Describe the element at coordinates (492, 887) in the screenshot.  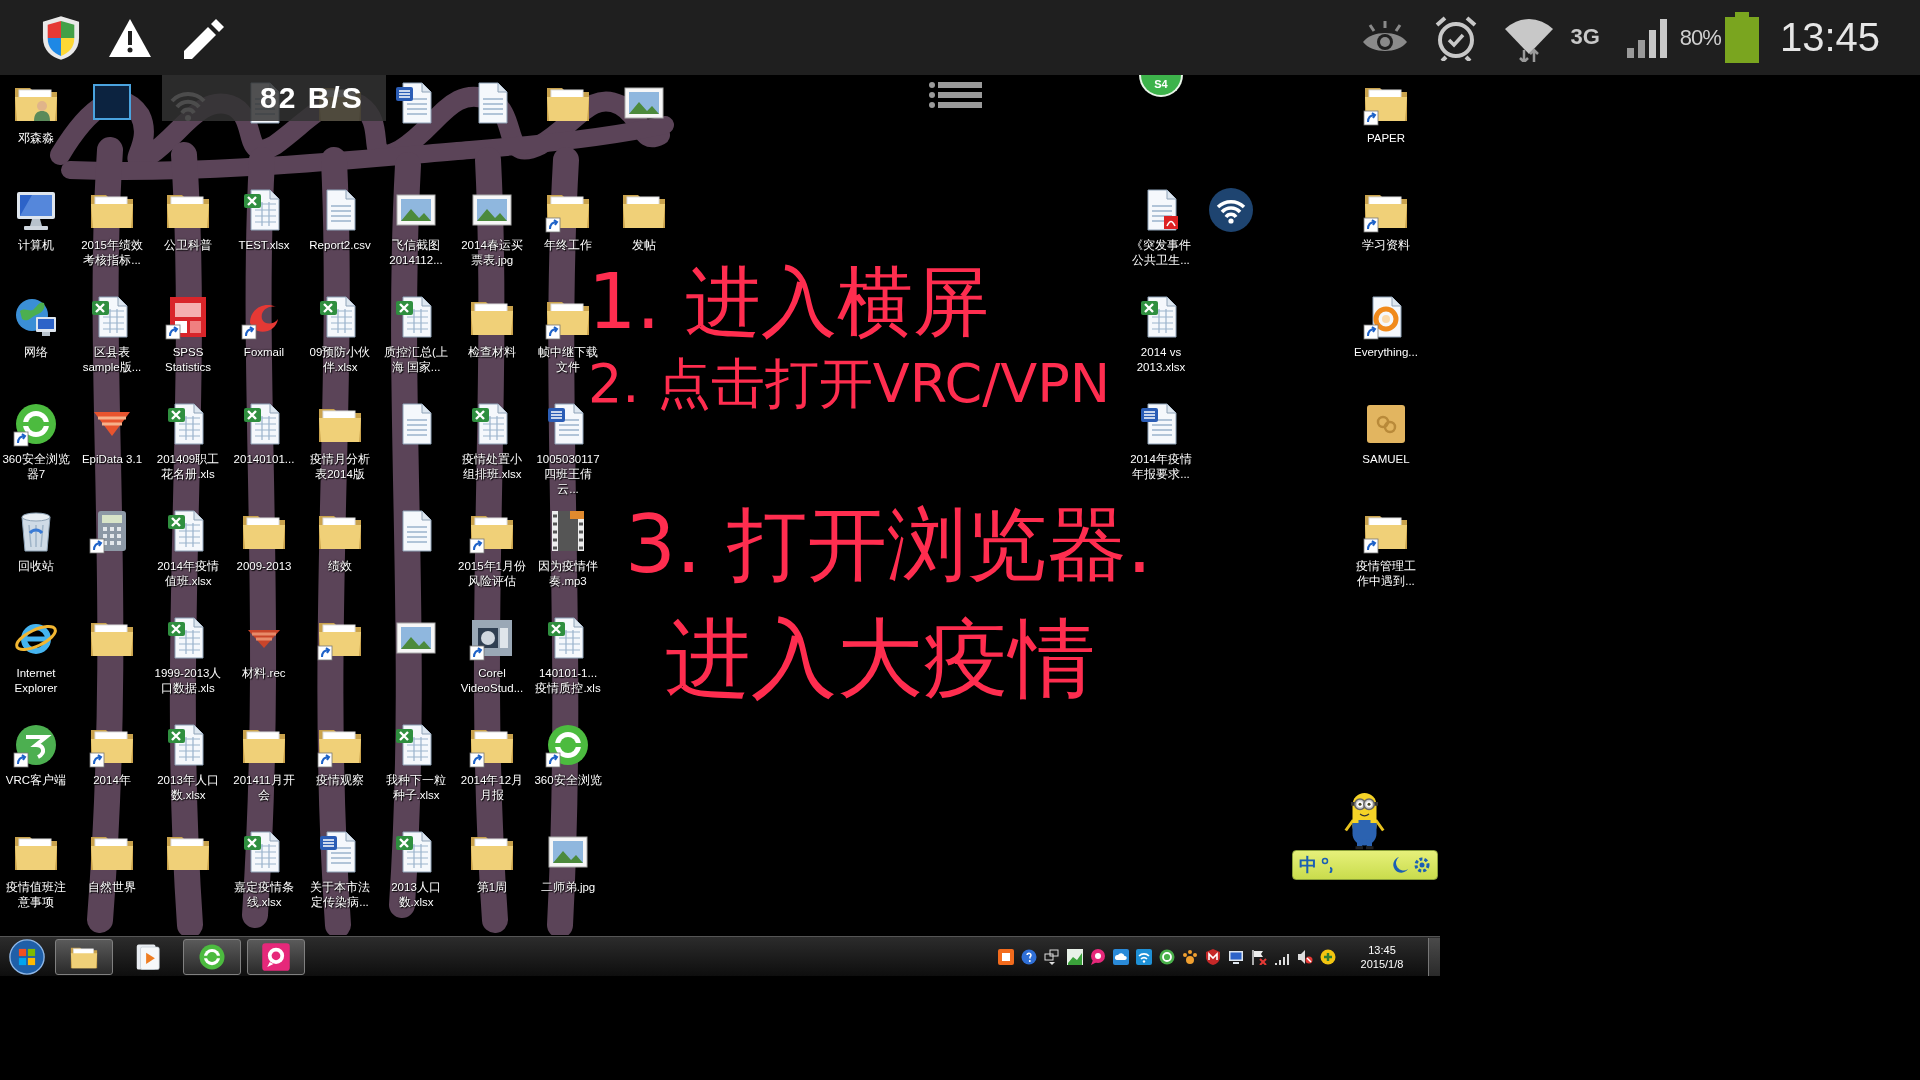
I see `icon-label: 第1周` at that location.